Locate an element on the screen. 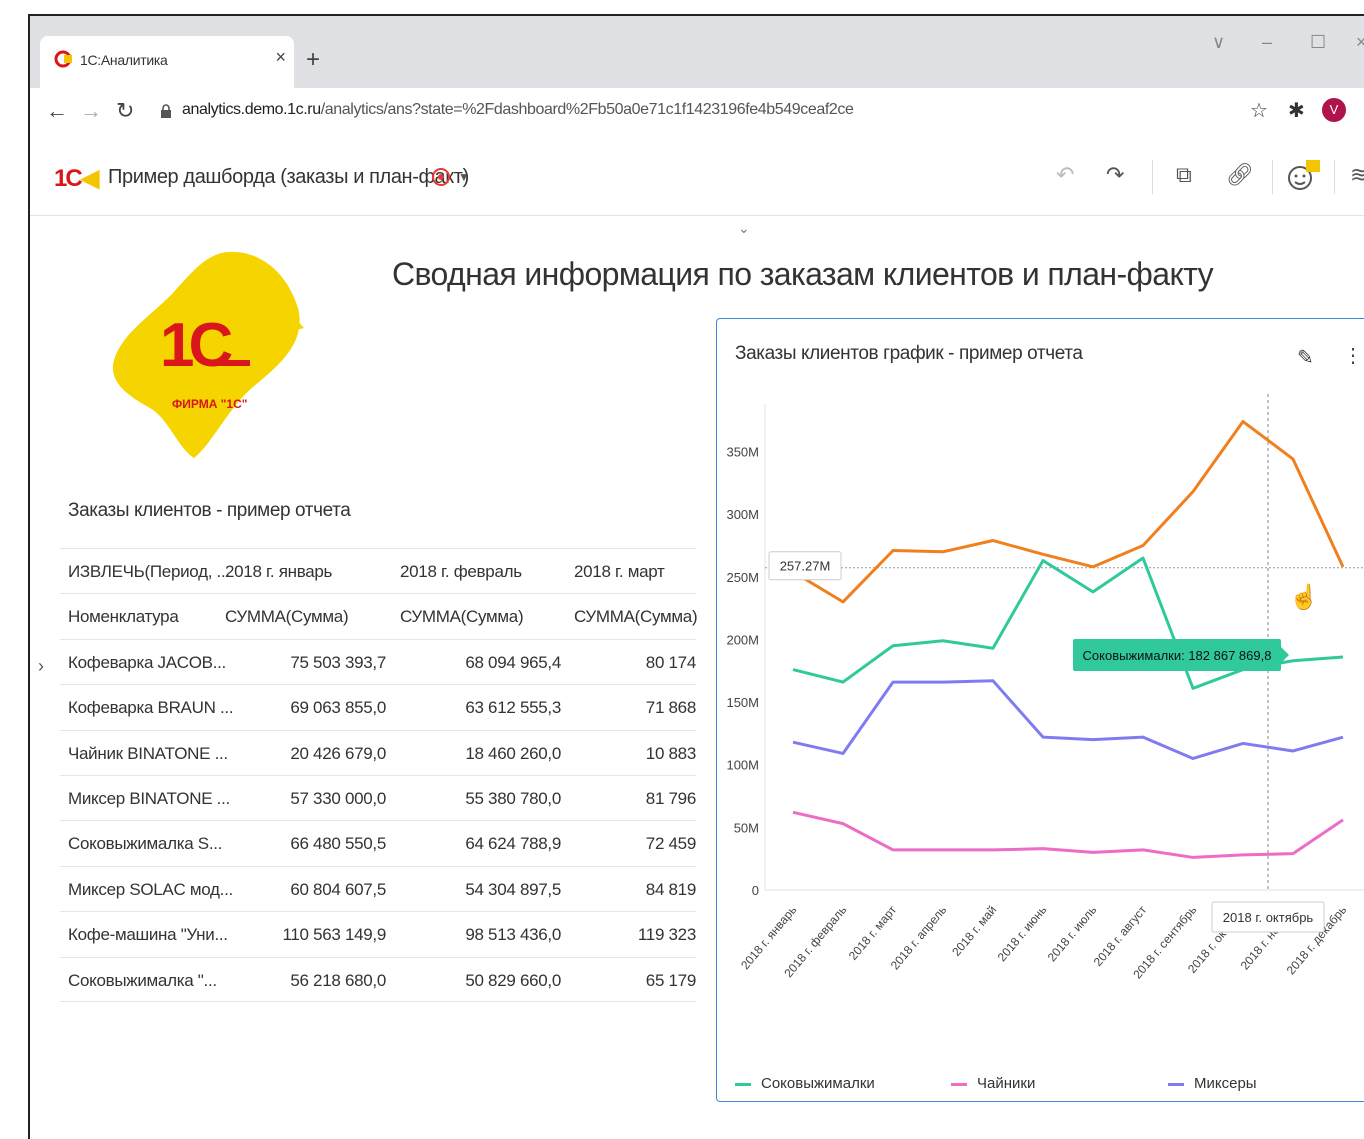 The height and width of the screenshot is (1139, 1364). crosshair-y-label: 257.27M is located at coordinates (805, 566).